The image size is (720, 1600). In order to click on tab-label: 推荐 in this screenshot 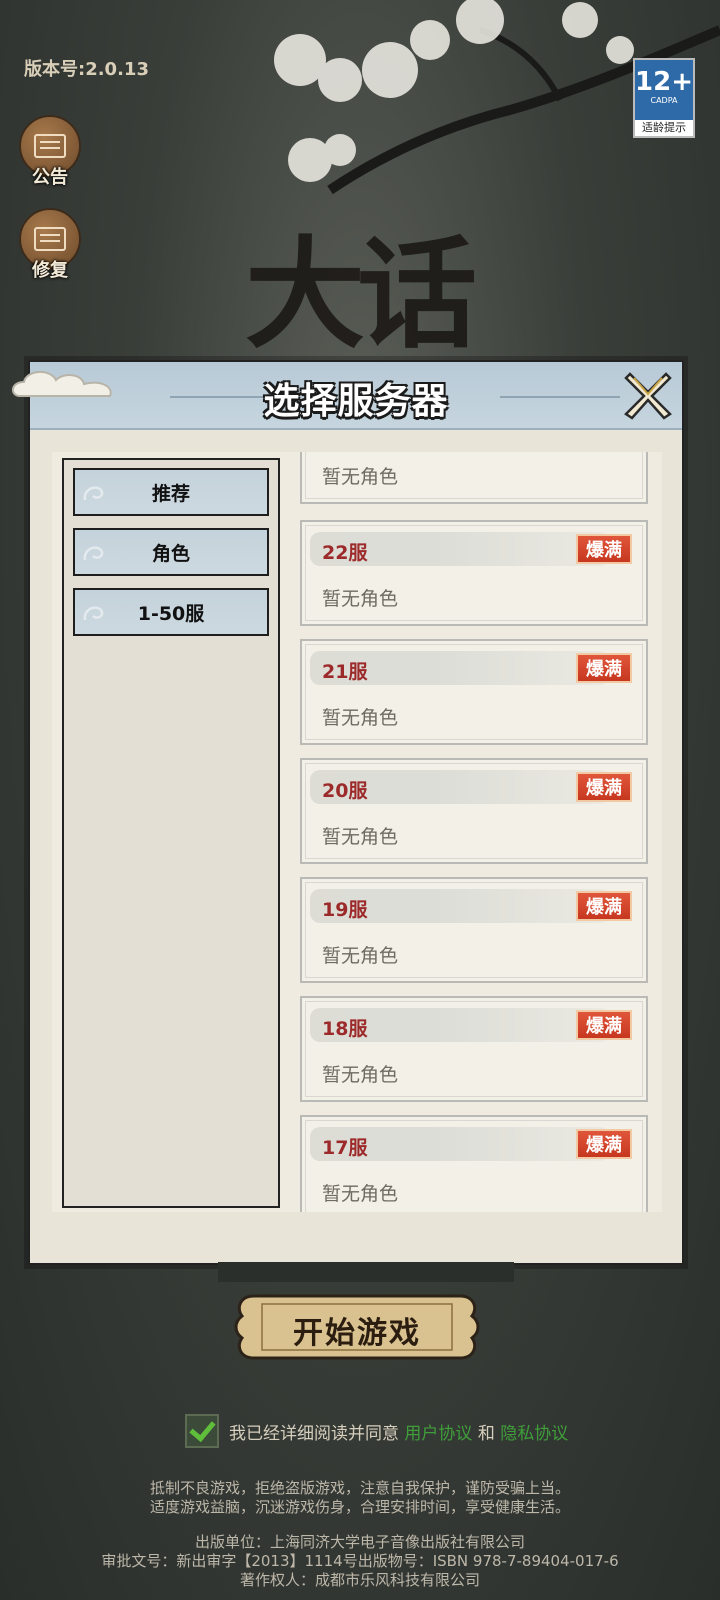, I will do `click(170, 493)`.